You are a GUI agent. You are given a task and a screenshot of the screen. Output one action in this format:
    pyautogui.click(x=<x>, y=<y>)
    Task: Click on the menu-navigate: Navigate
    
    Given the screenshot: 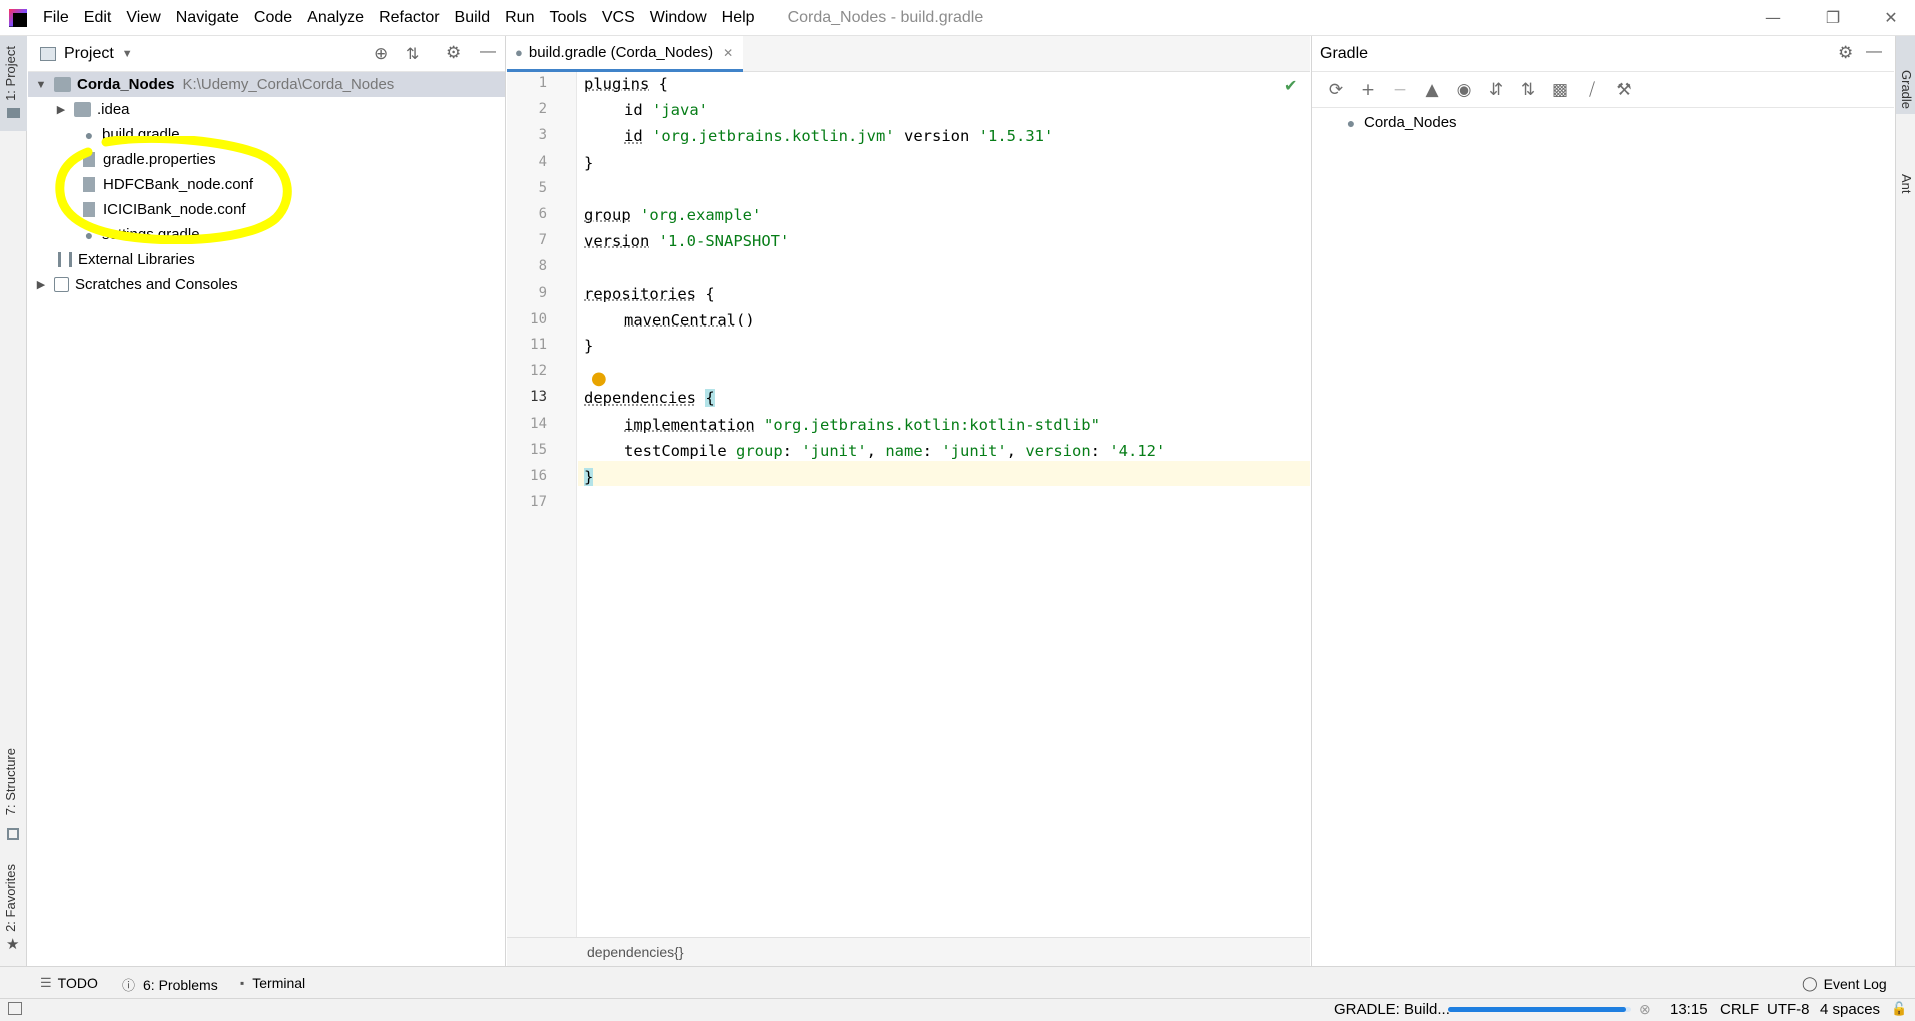 What is the action you would take?
    pyautogui.click(x=207, y=18)
    